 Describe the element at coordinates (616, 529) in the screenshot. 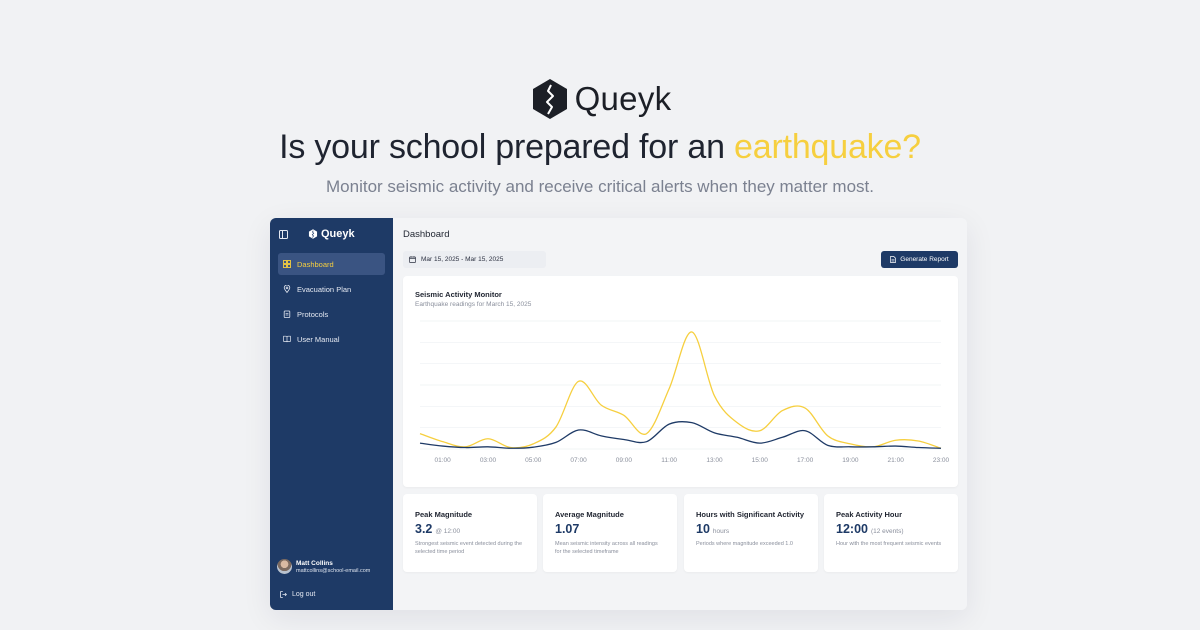

I see `stat-value-row: 1.07` at that location.